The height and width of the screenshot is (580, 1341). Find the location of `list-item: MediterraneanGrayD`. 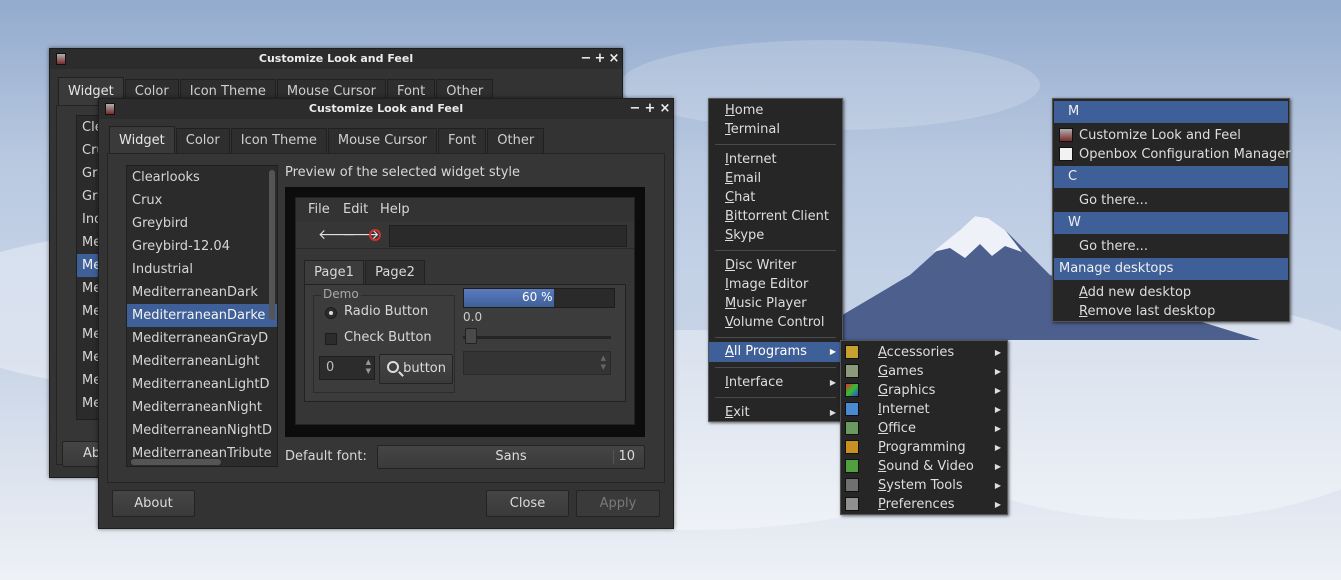

list-item: MediterraneanGrayD is located at coordinates (202, 338).